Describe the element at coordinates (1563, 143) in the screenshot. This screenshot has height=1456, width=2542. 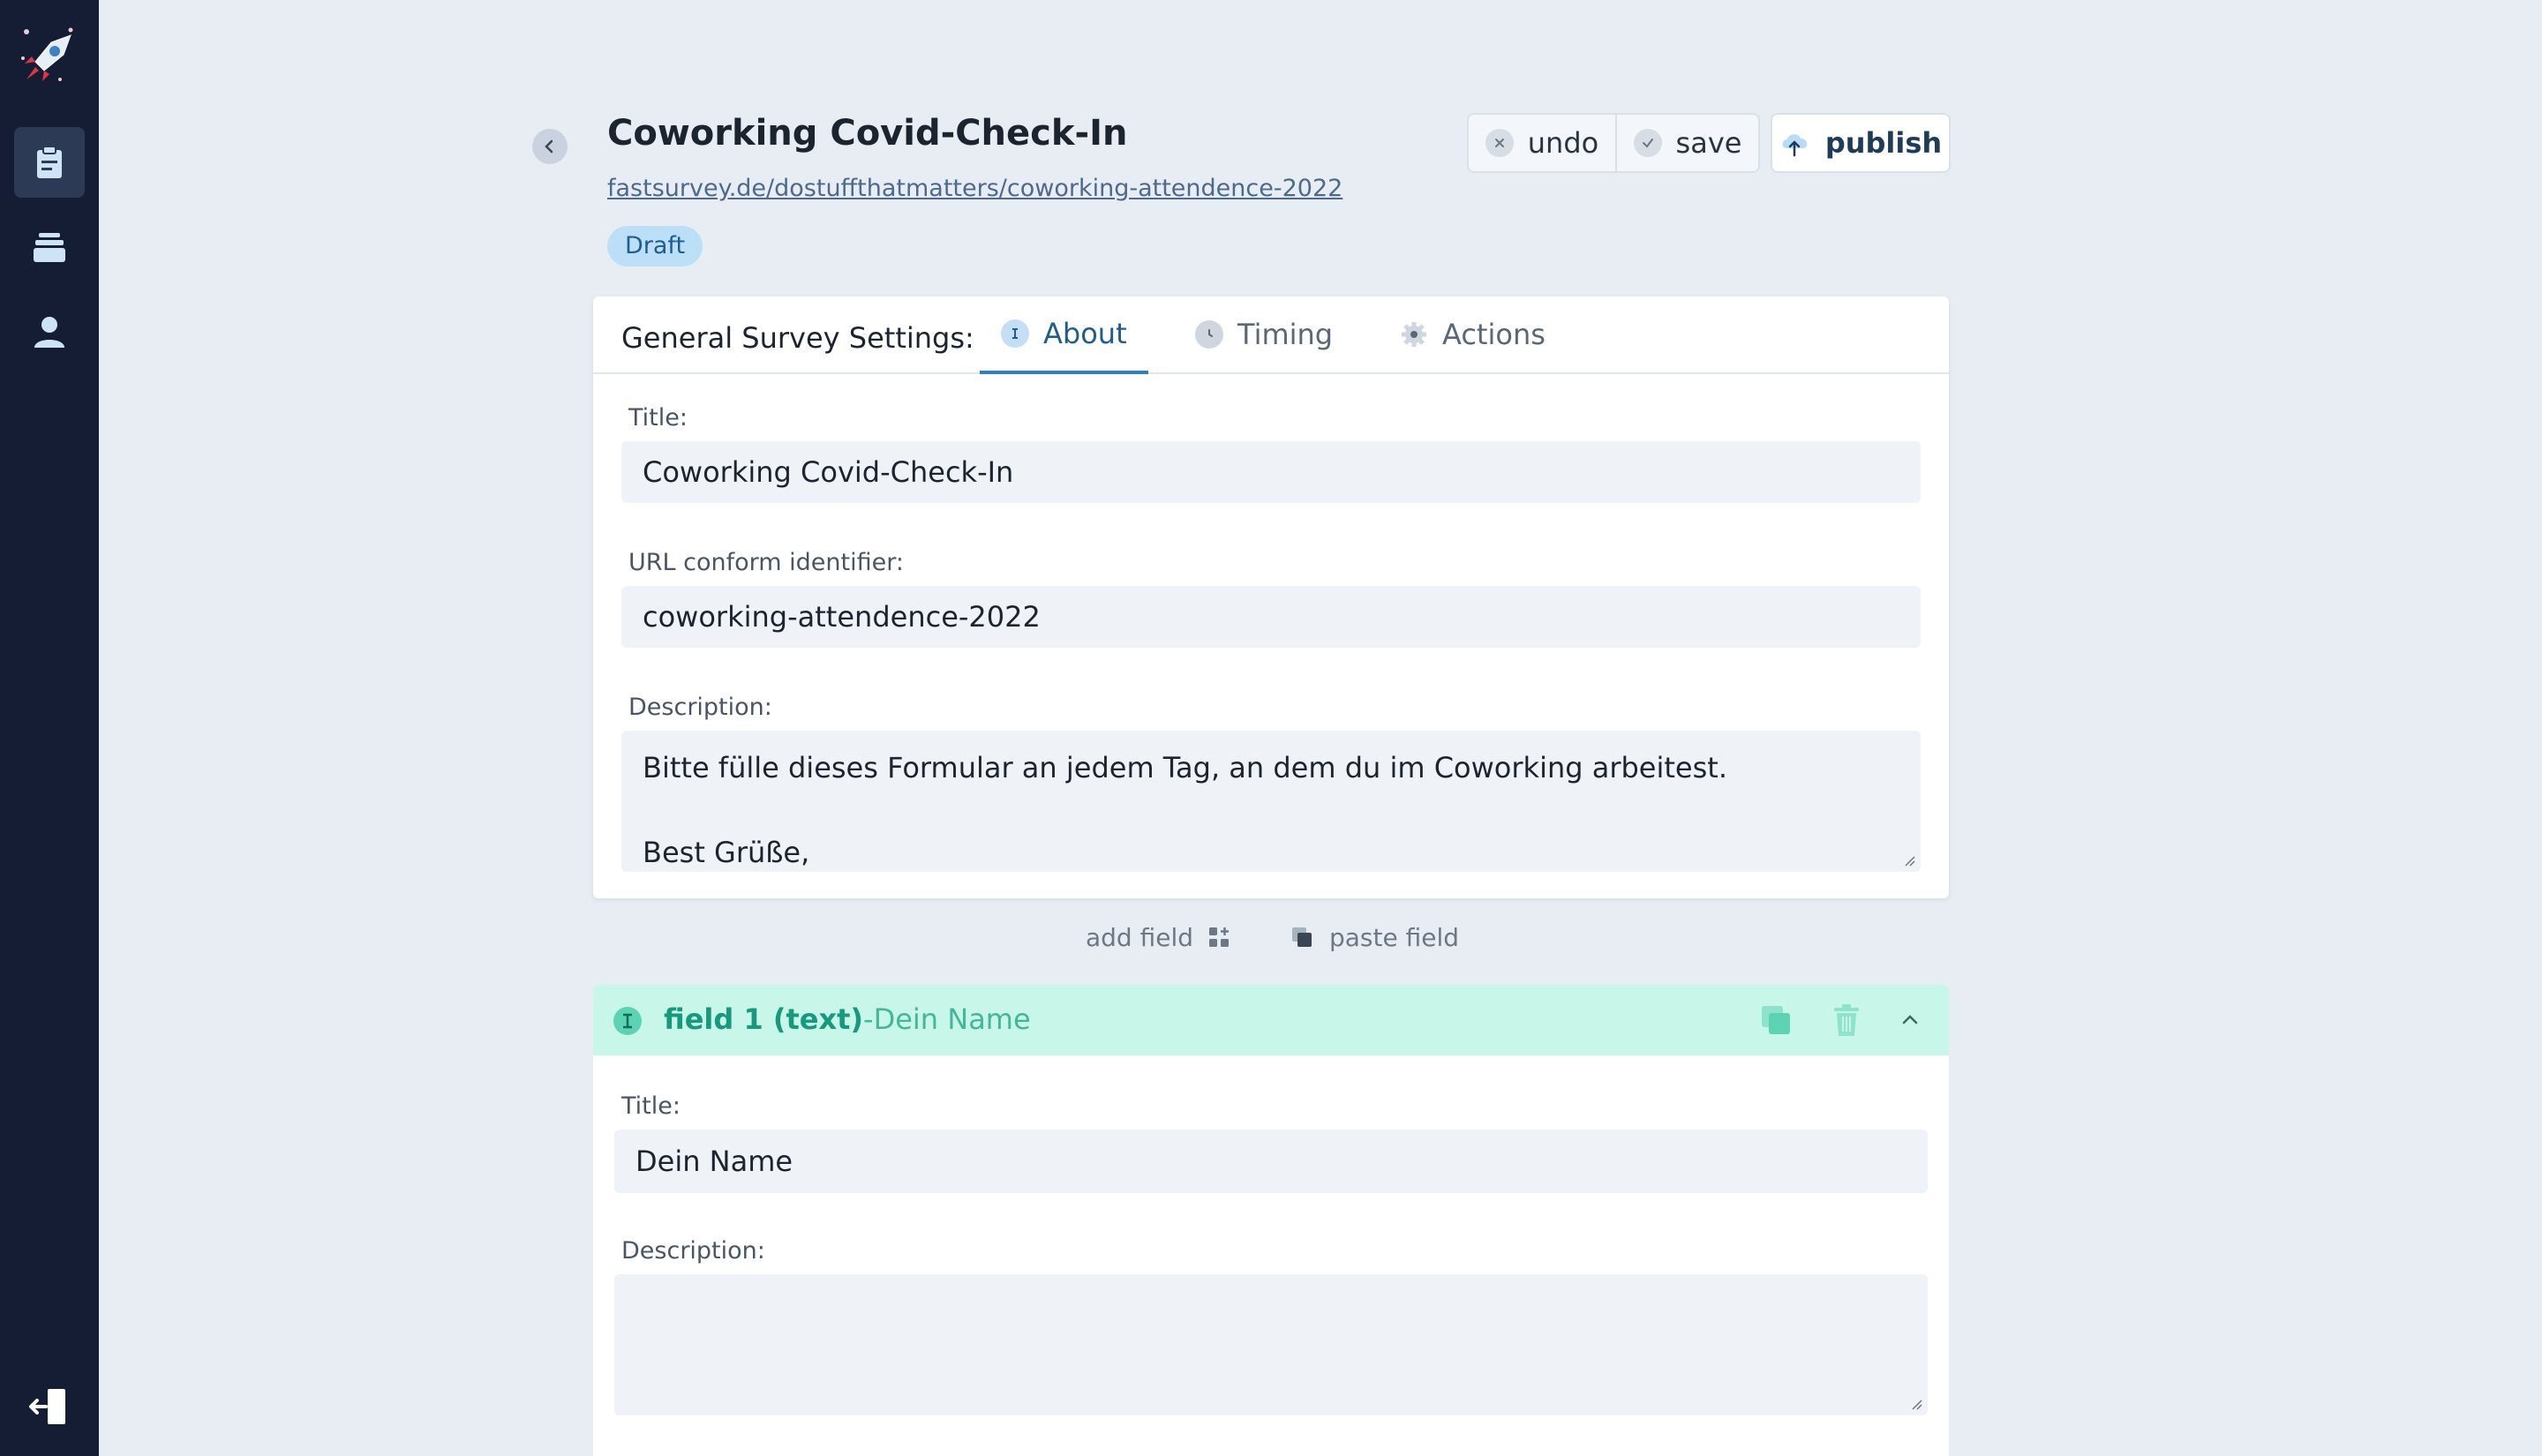
I see `undo-label: undo` at that location.